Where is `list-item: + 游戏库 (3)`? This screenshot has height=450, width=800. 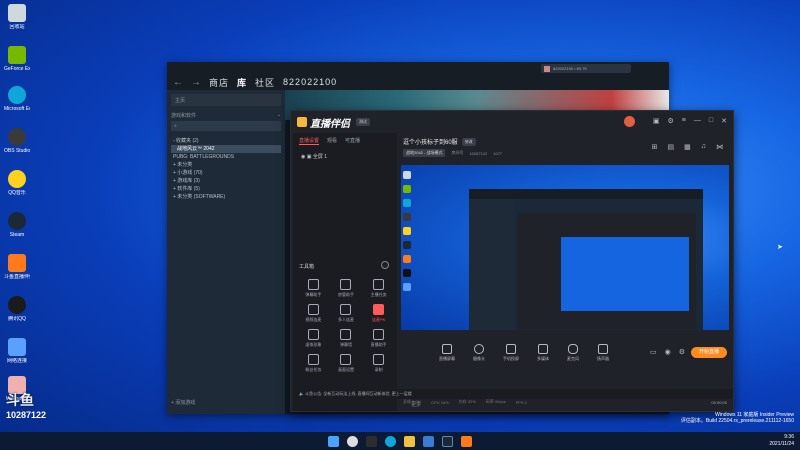
list-item: + 游戏库 (3) is located at coordinates (226, 181).